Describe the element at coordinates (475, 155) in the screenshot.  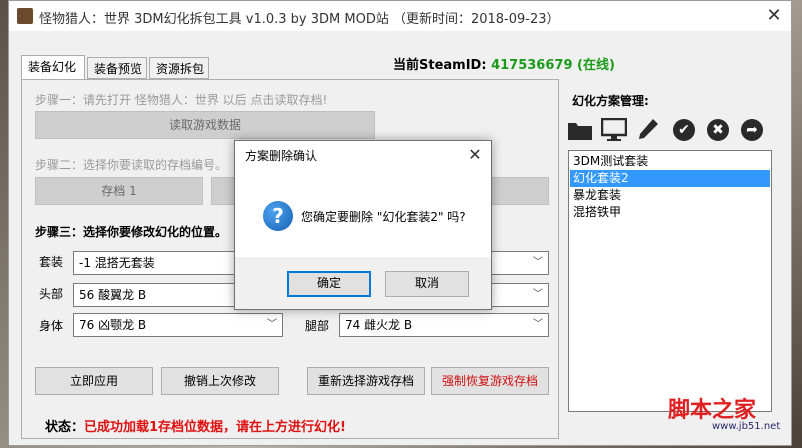
I see `dialog-close-button: ✕` at that location.